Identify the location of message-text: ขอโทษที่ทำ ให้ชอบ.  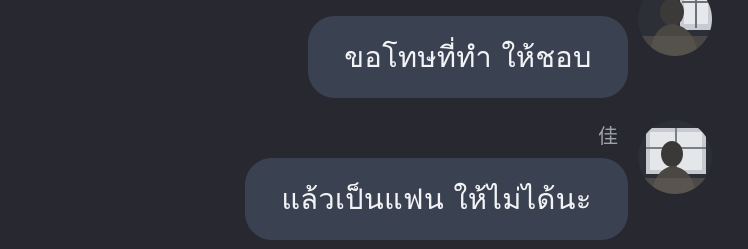
(468, 57).